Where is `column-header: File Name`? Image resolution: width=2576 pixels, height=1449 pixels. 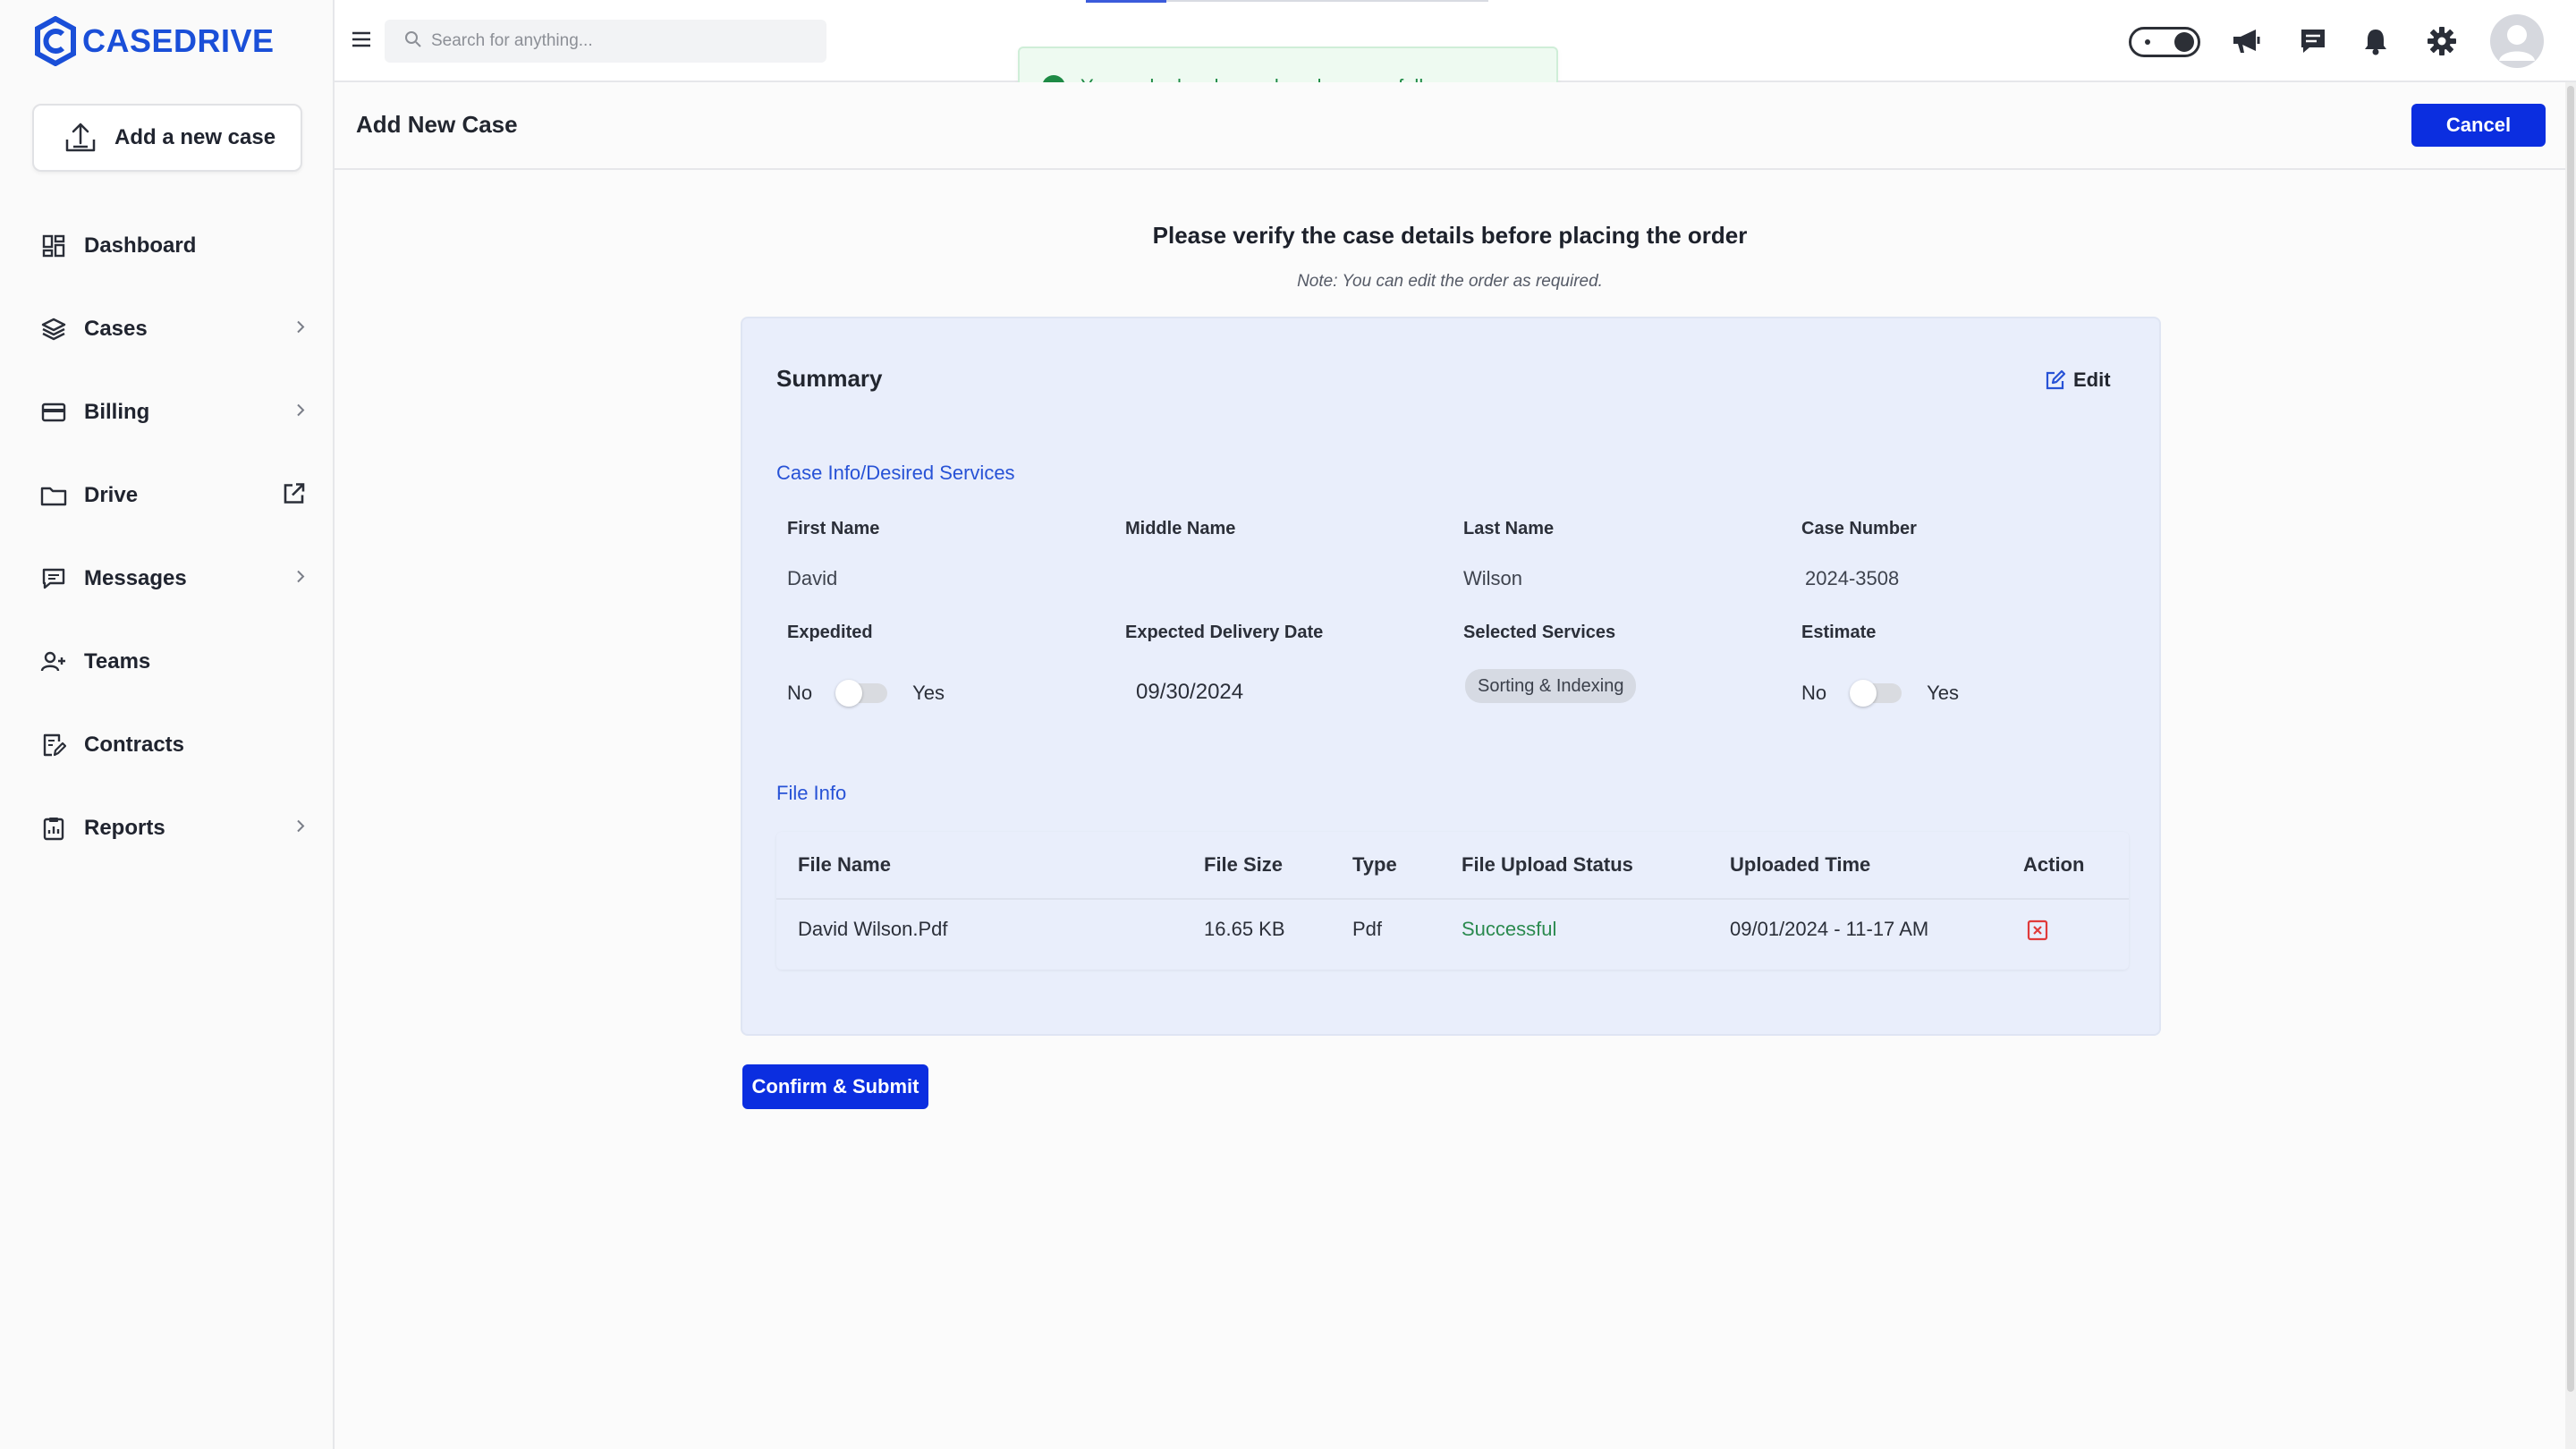 column-header: File Name is located at coordinates (844, 864).